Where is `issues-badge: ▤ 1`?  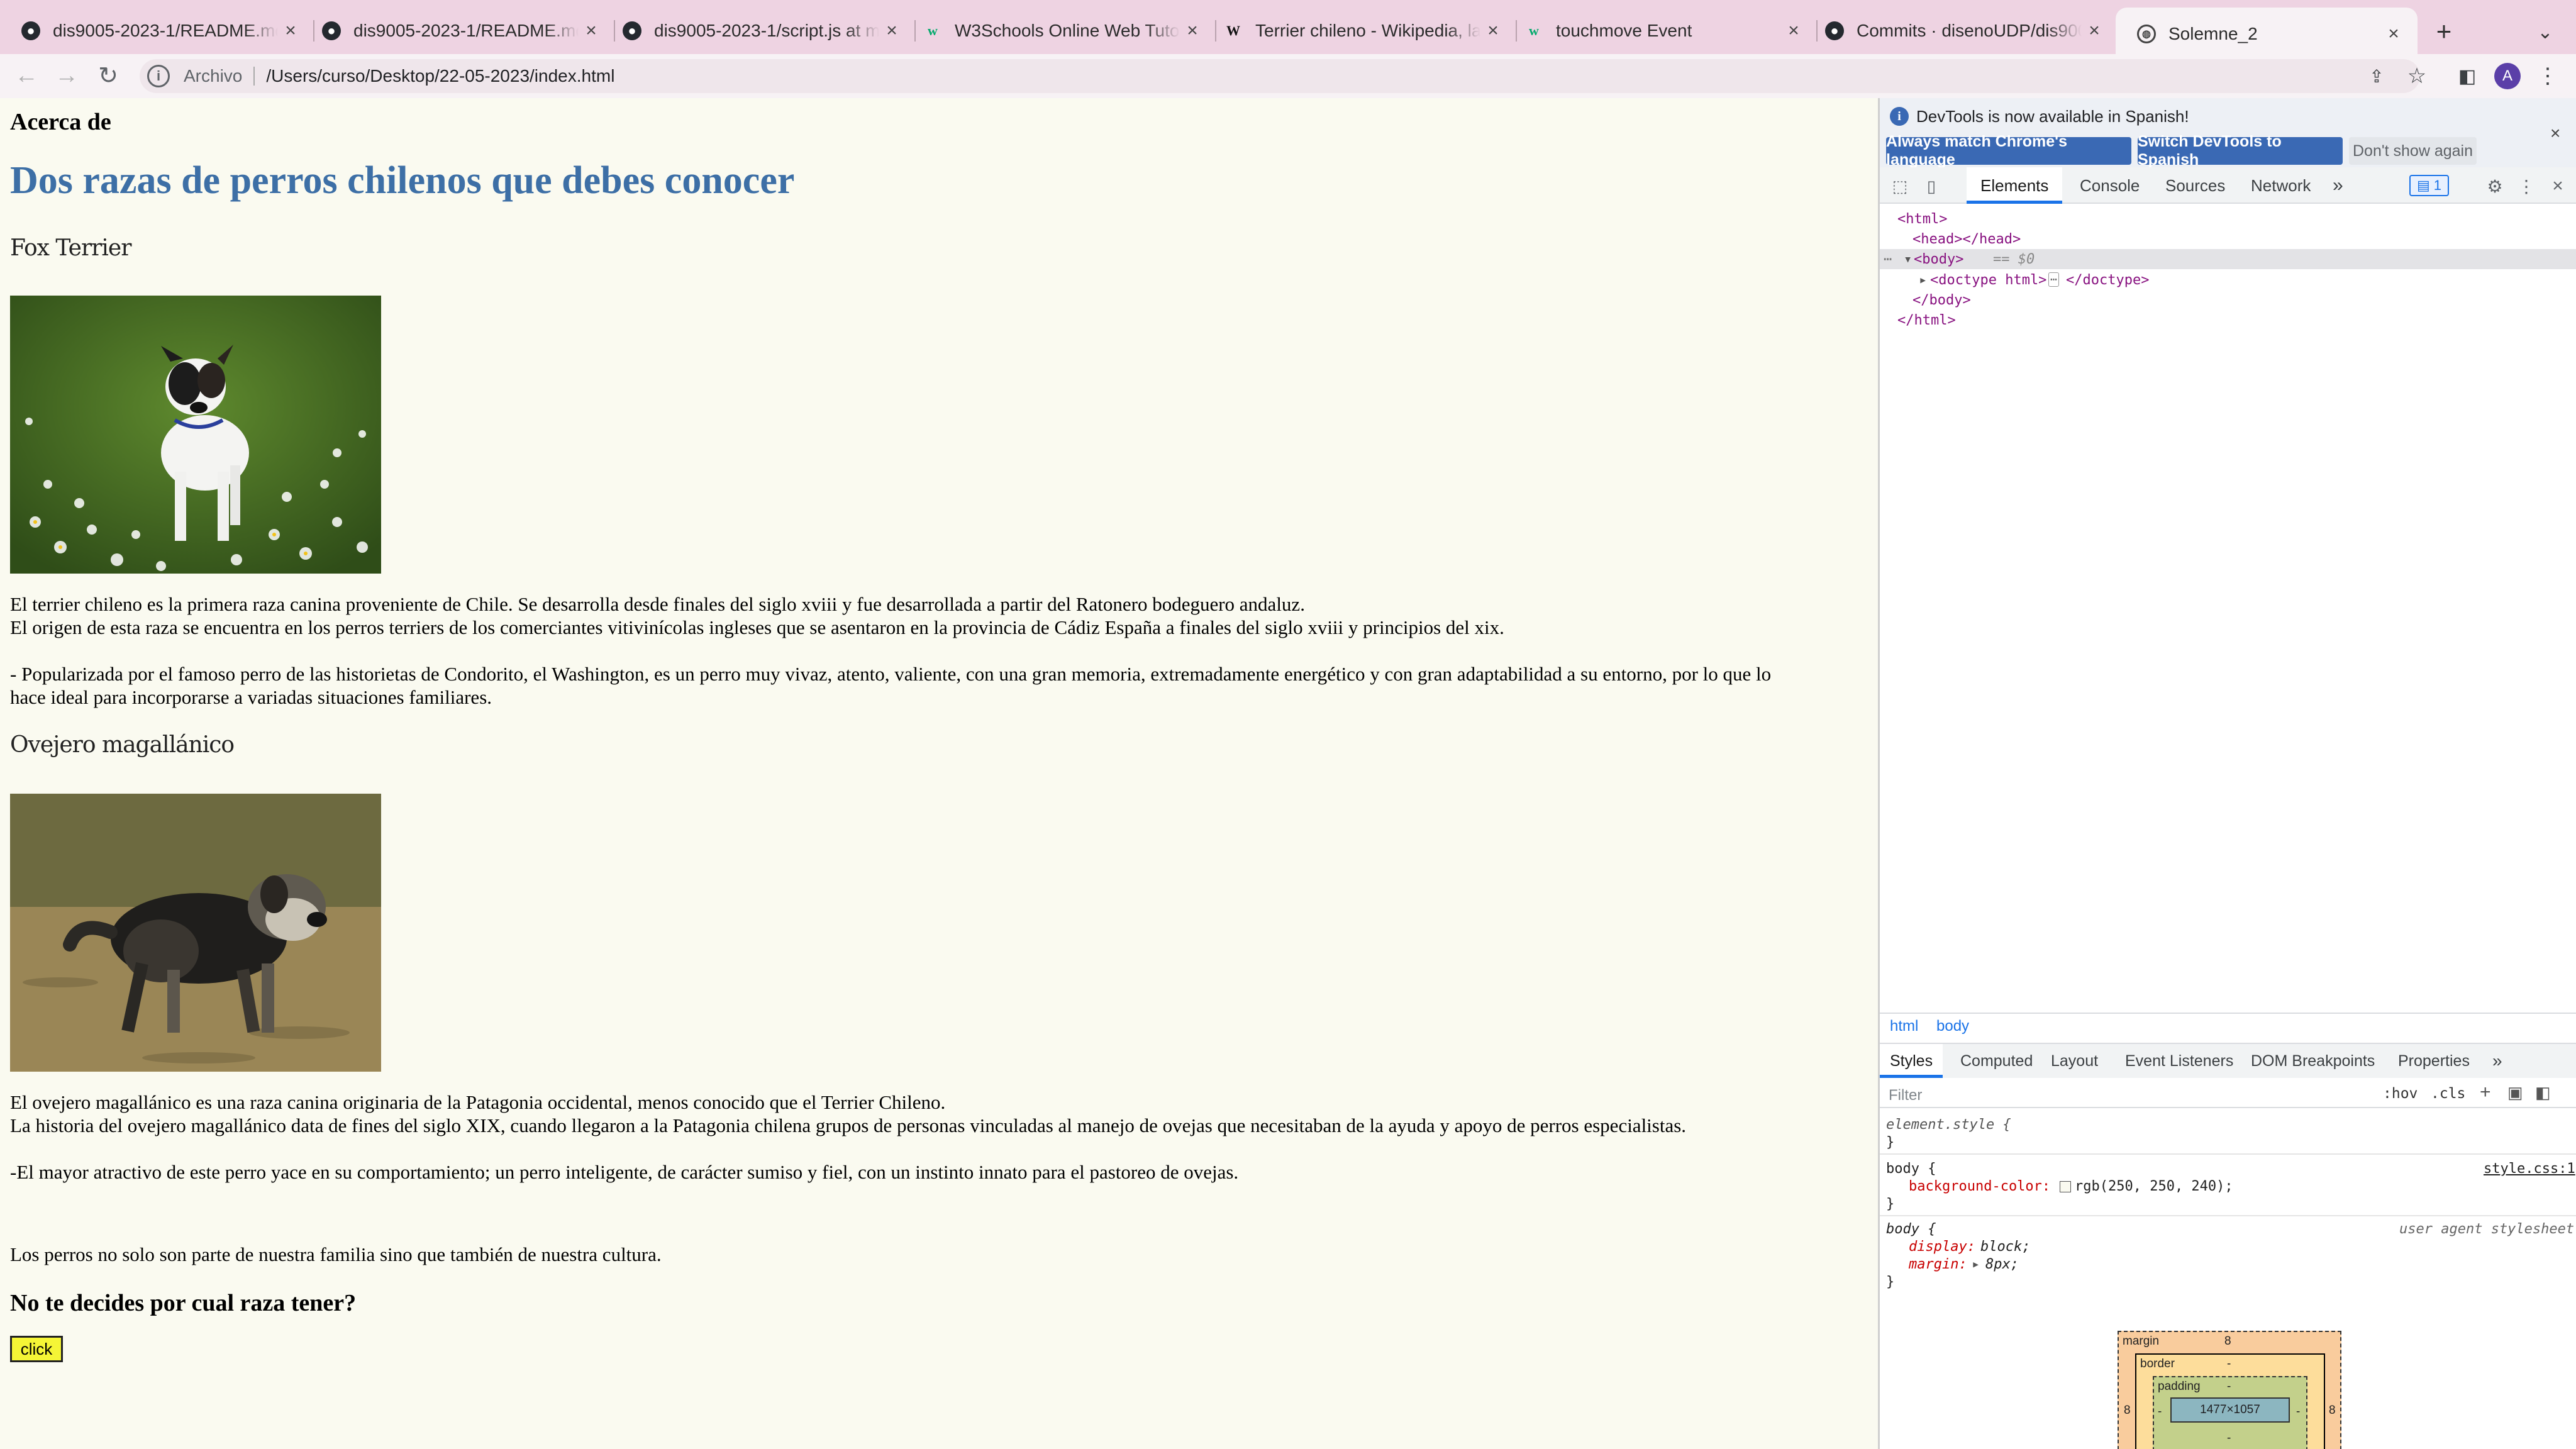 issues-badge: ▤ 1 is located at coordinates (2429, 185).